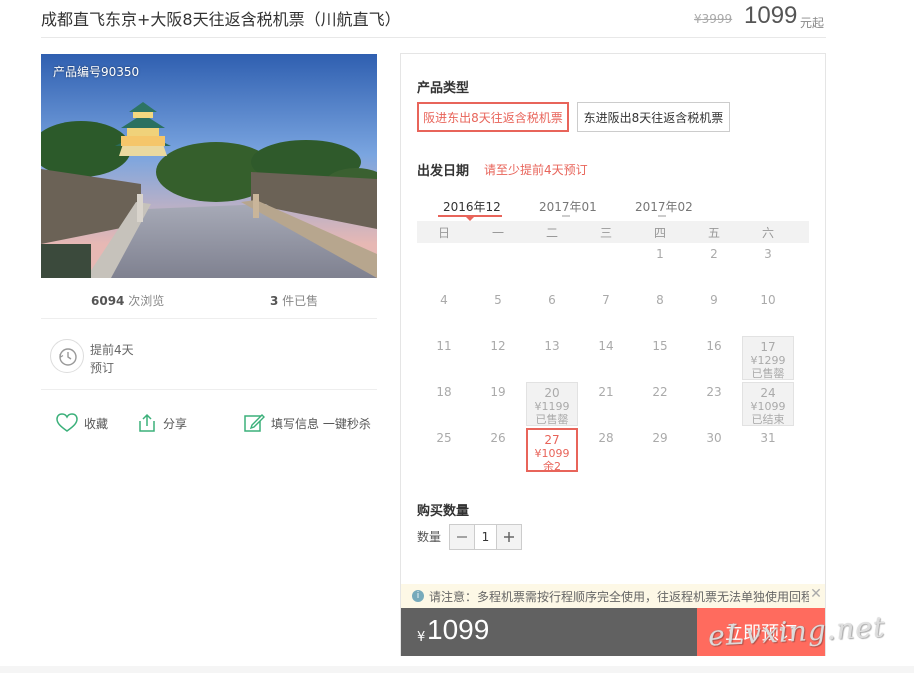  Describe the element at coordinates (444, 392) in the screenshot. I see `day-number: 18` at that location.